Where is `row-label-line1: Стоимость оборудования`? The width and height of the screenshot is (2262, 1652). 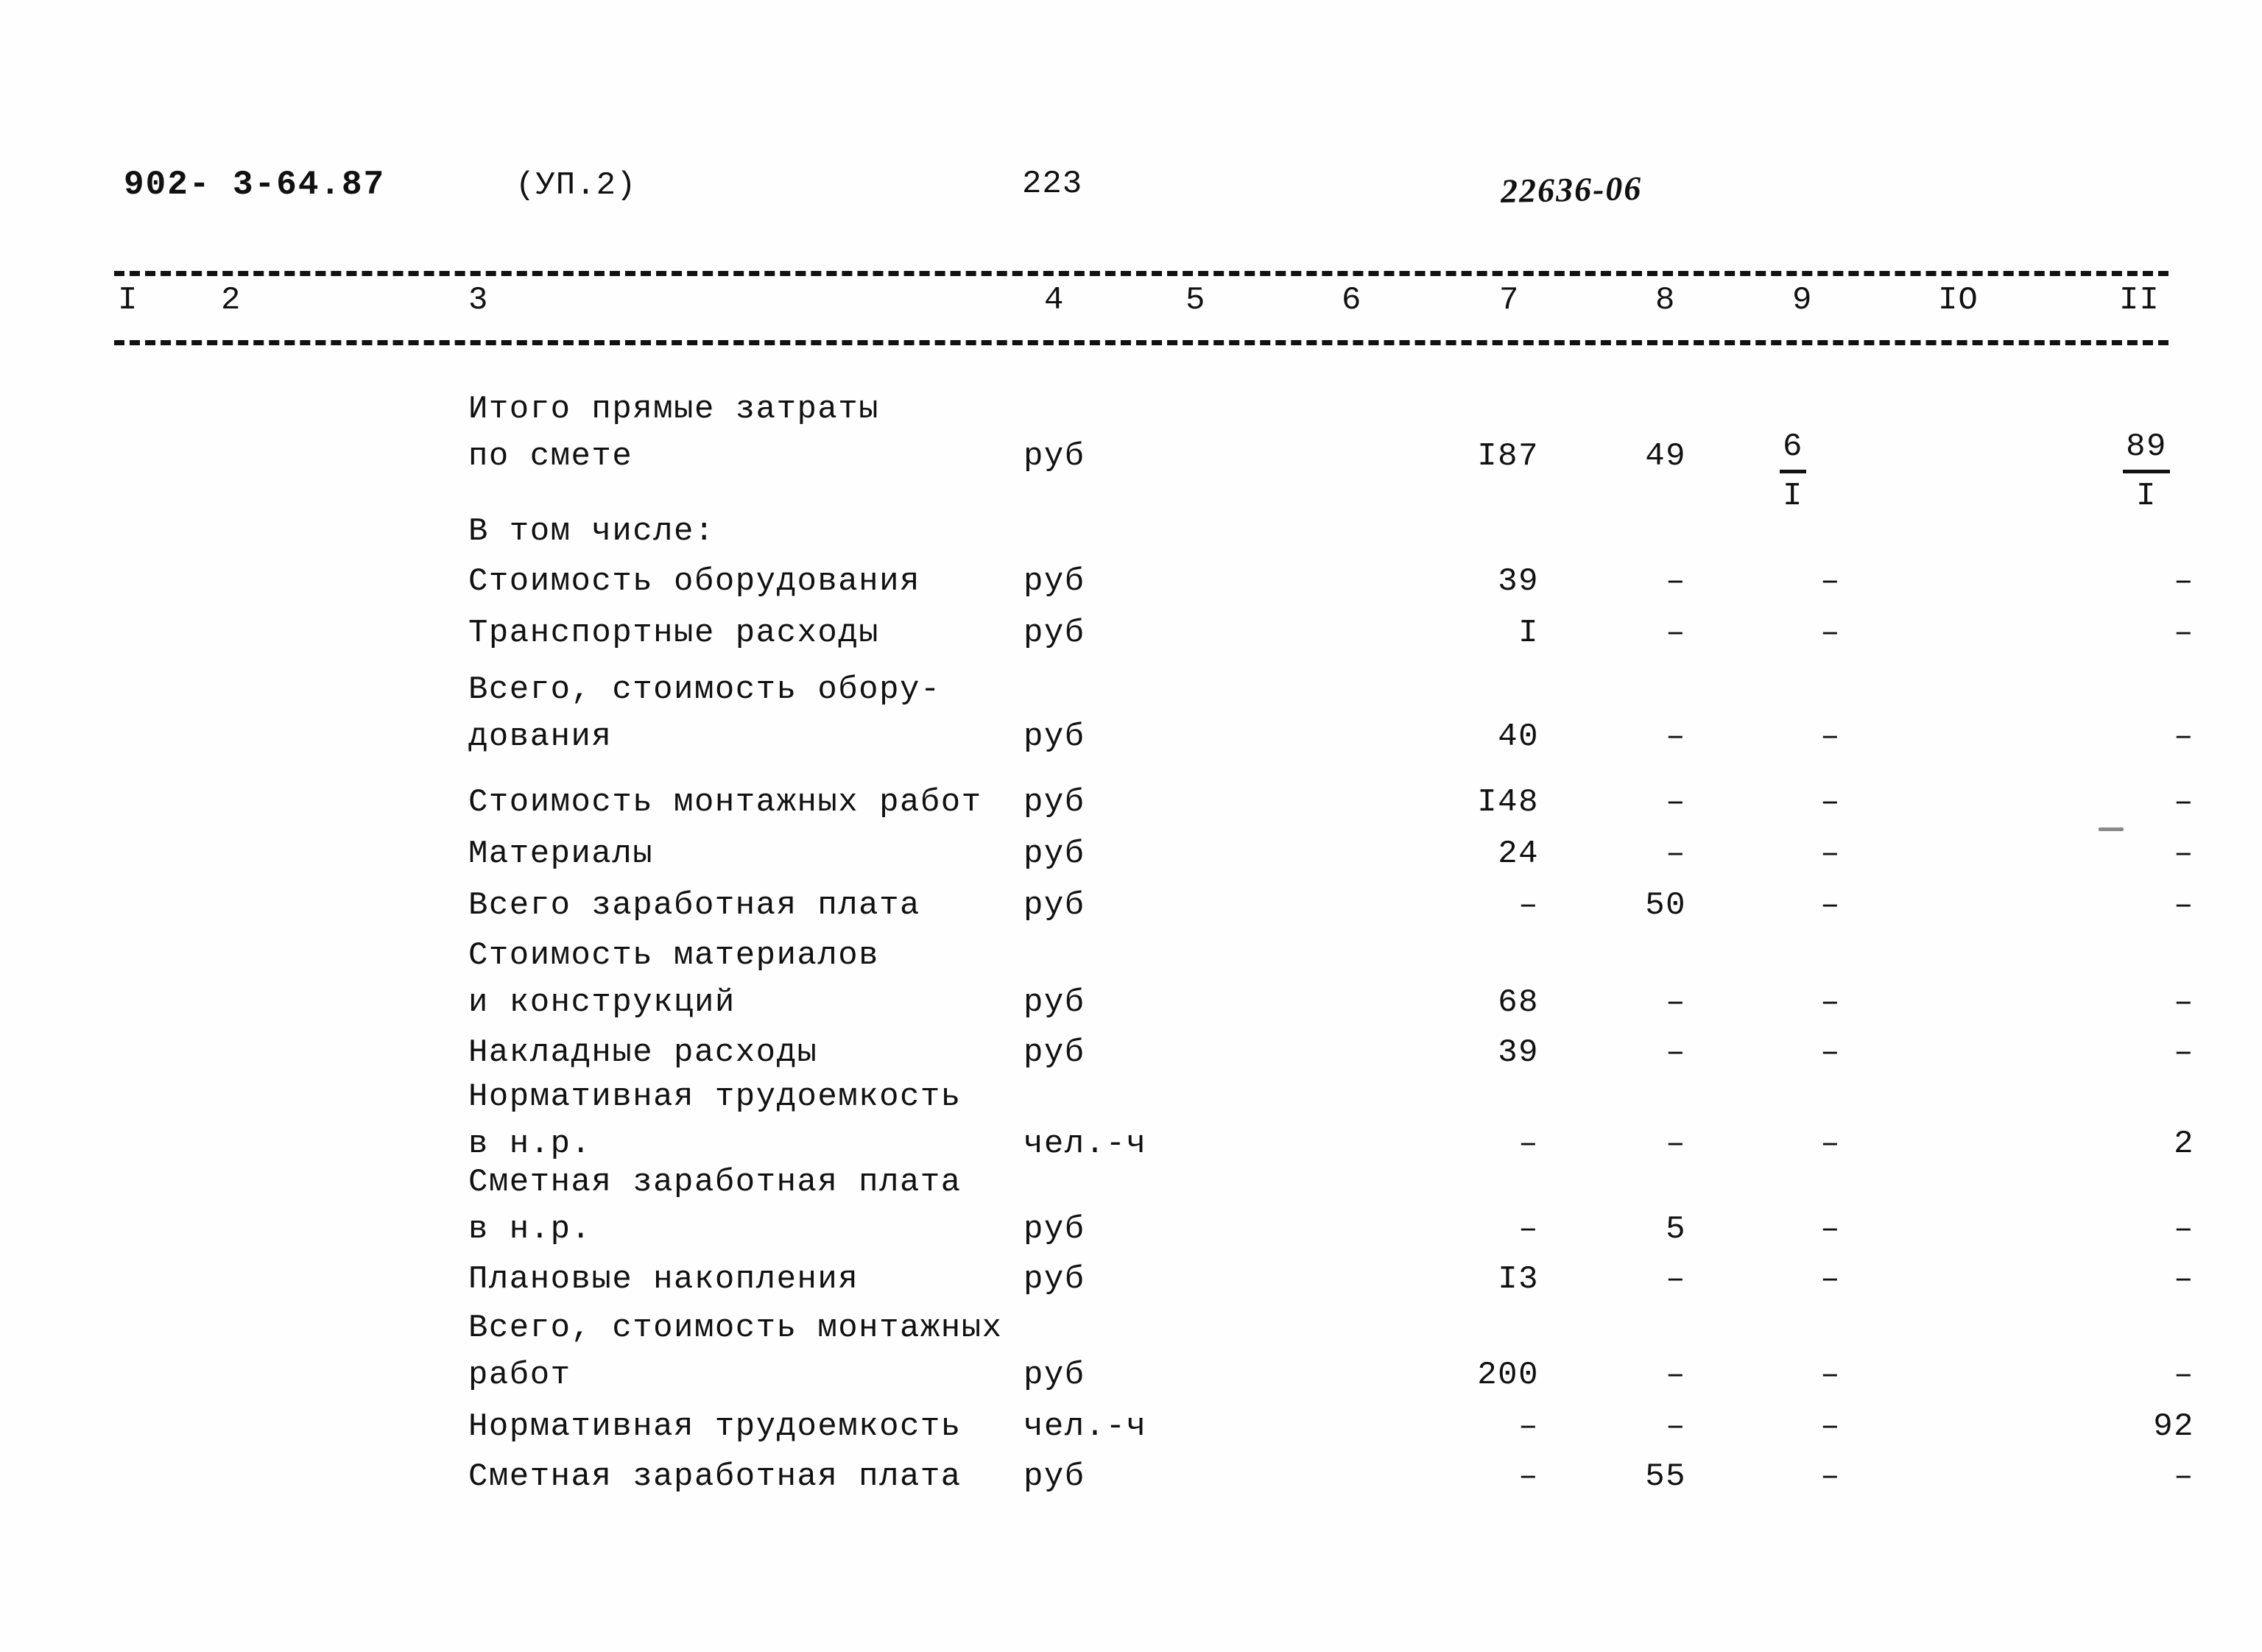
row-label-line1: Стоимость оборудования is located at coordinates (694, 581).